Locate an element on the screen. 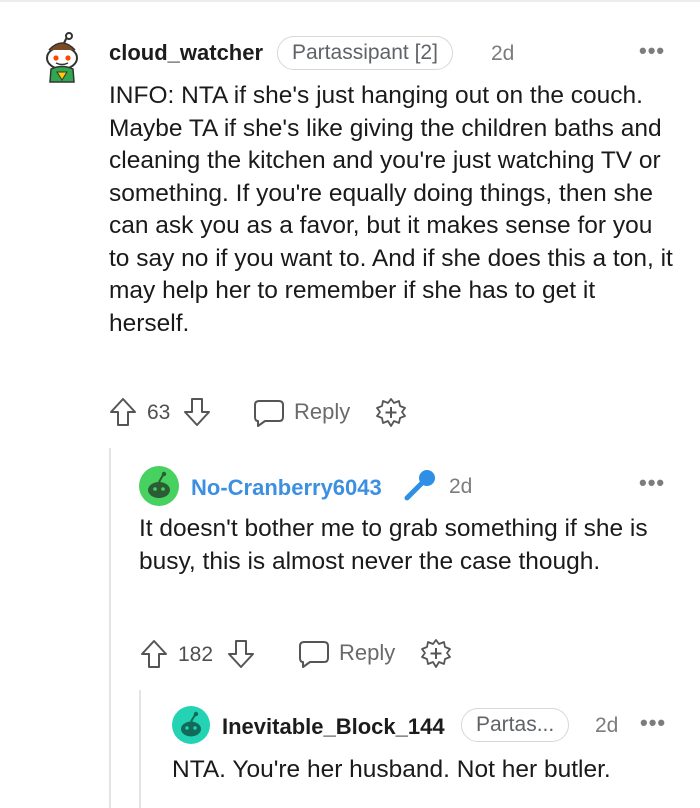 This screenshot has height=808, width=700. comment-username: cloud_watcher is located at coordinates (186, 53).